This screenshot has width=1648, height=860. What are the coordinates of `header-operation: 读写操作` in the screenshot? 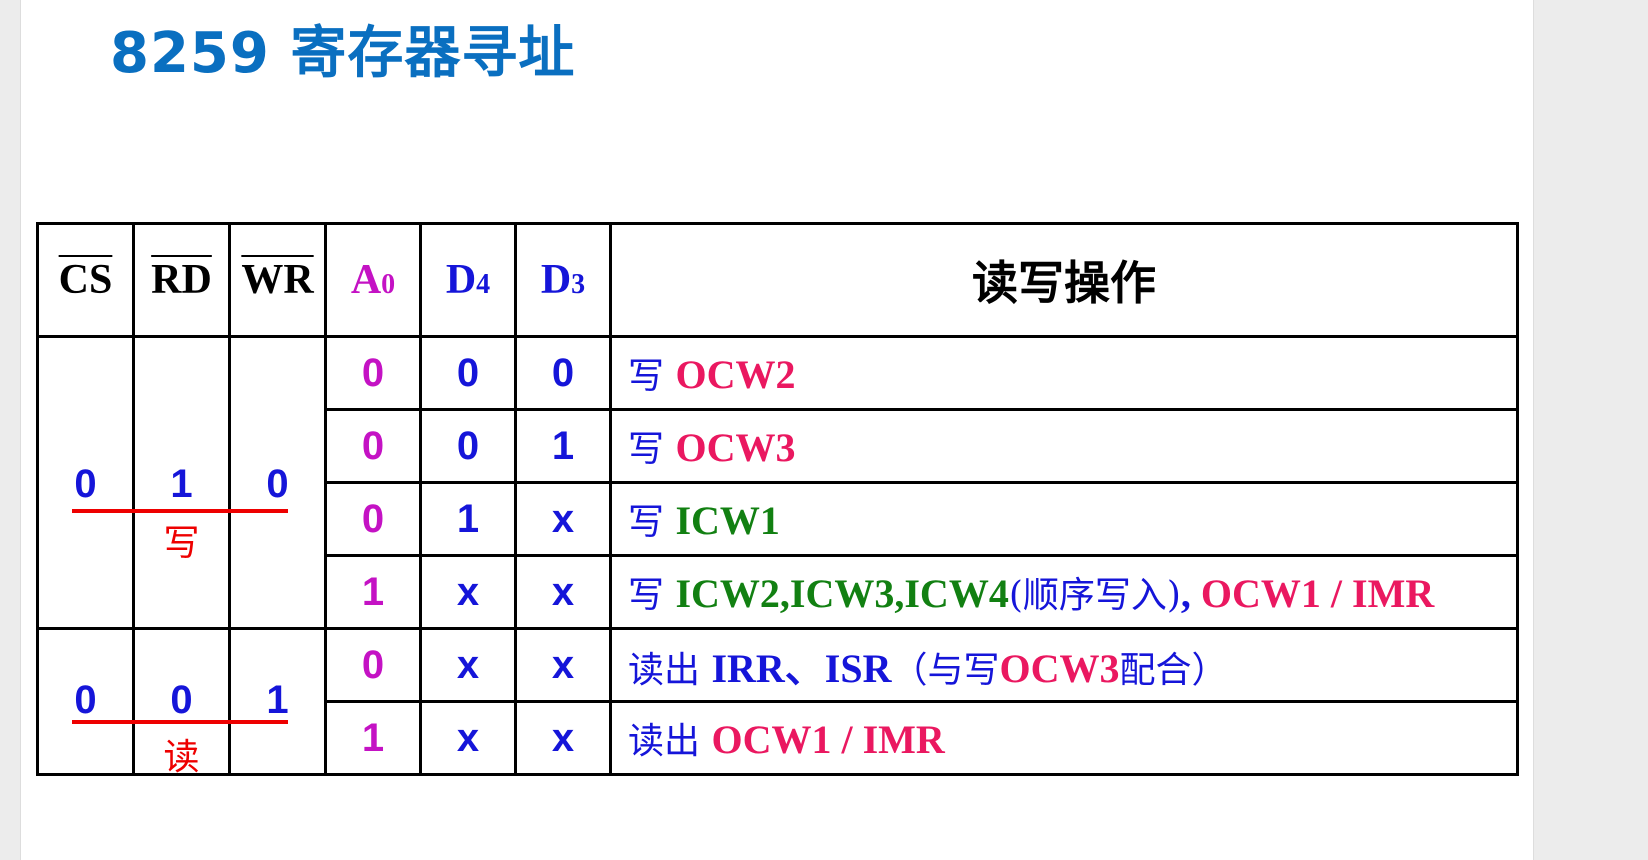 It's located at (1064, 280).